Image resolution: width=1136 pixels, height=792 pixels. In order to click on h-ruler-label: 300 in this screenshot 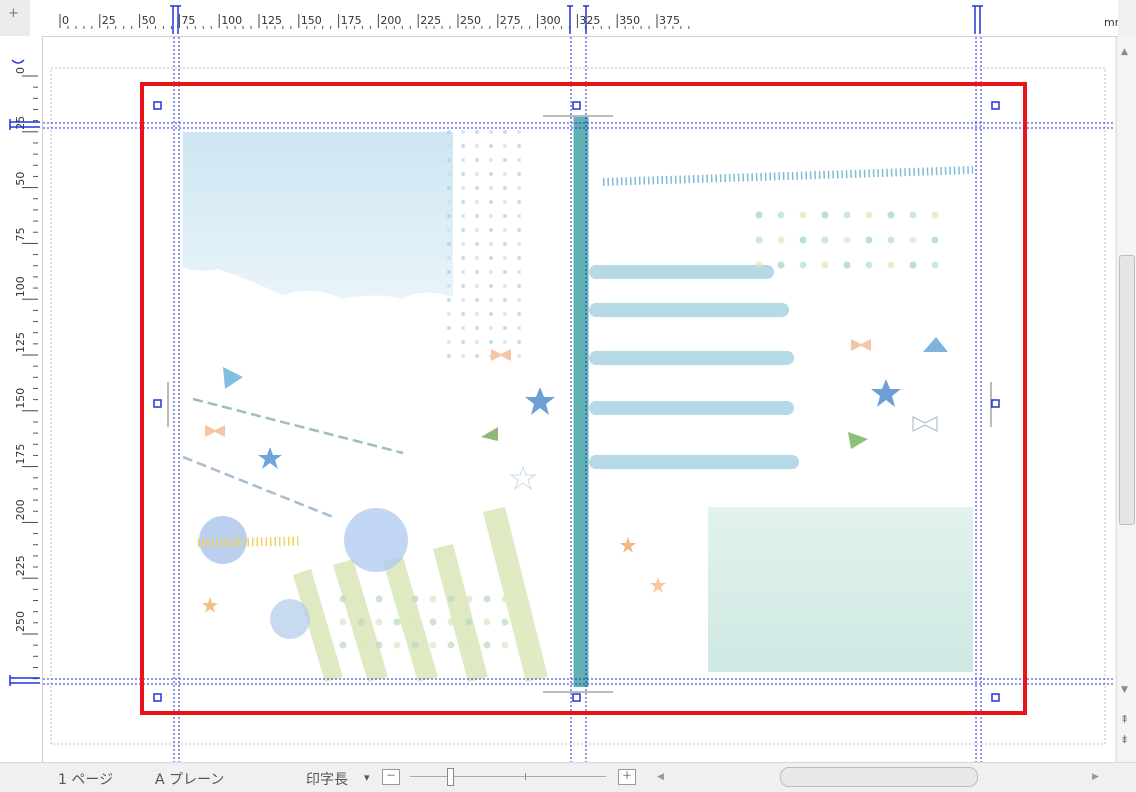, I will do `click(550, 20)`.